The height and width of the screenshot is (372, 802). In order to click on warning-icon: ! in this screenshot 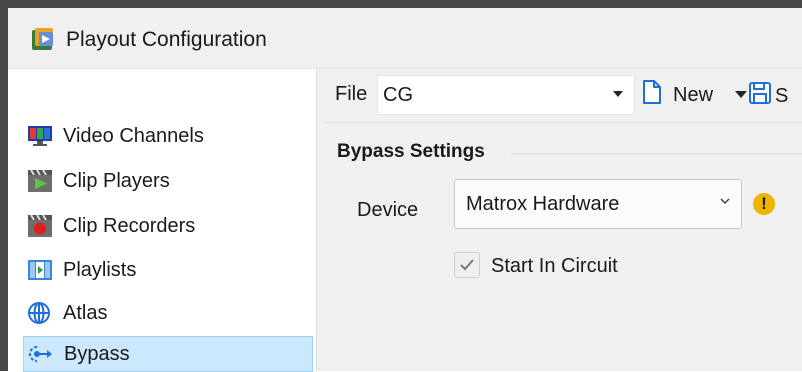, I will do `click(764, 204)`.